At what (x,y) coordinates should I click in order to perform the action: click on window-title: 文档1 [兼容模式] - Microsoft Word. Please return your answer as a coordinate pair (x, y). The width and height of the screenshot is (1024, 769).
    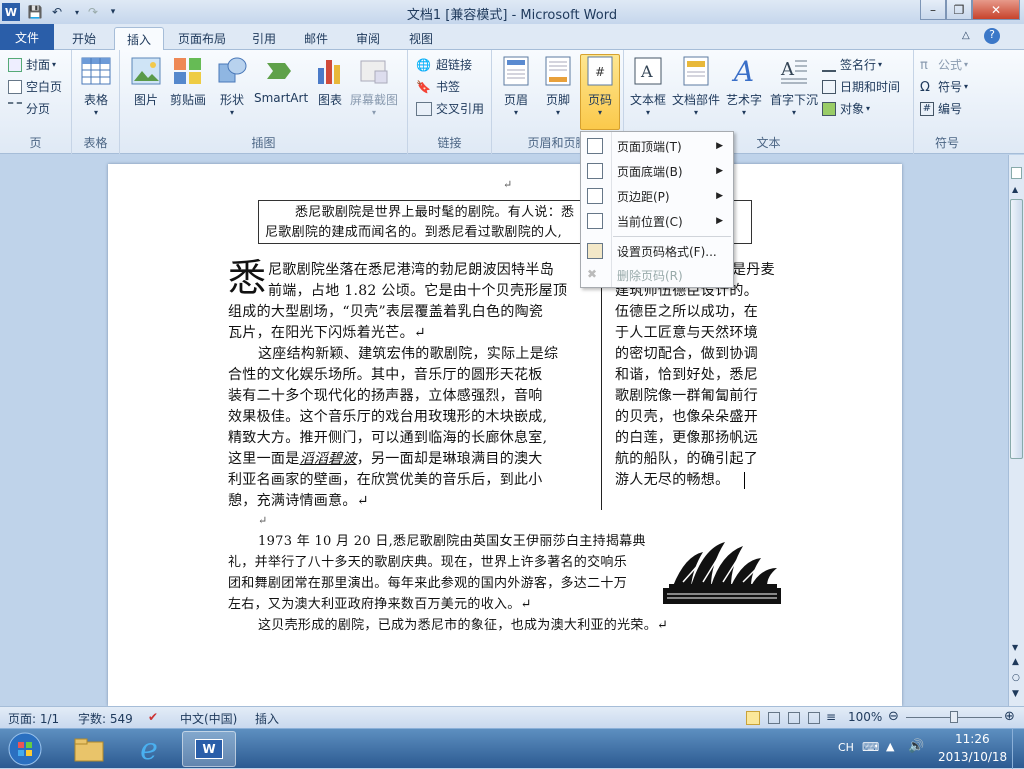
    Looking at the image, I should click on (512, 15).